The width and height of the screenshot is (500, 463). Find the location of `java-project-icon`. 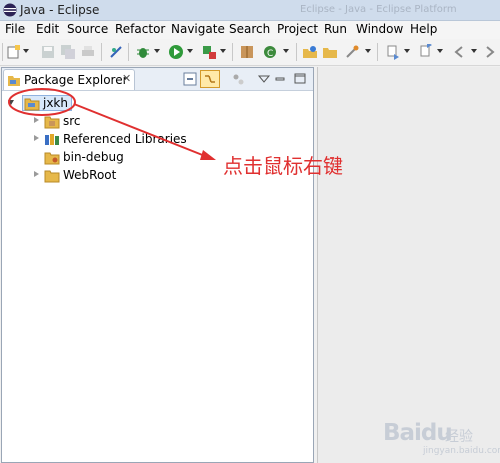

java-project-icon is located at coordinates (32, 104).